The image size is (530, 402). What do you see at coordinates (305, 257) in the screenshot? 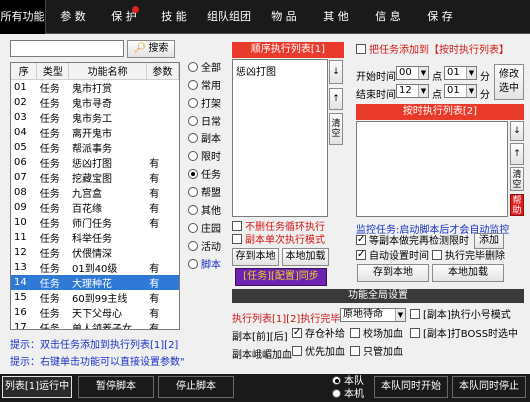
I see `seq-load-button: 本地加载` at bounding box center [305, 257].